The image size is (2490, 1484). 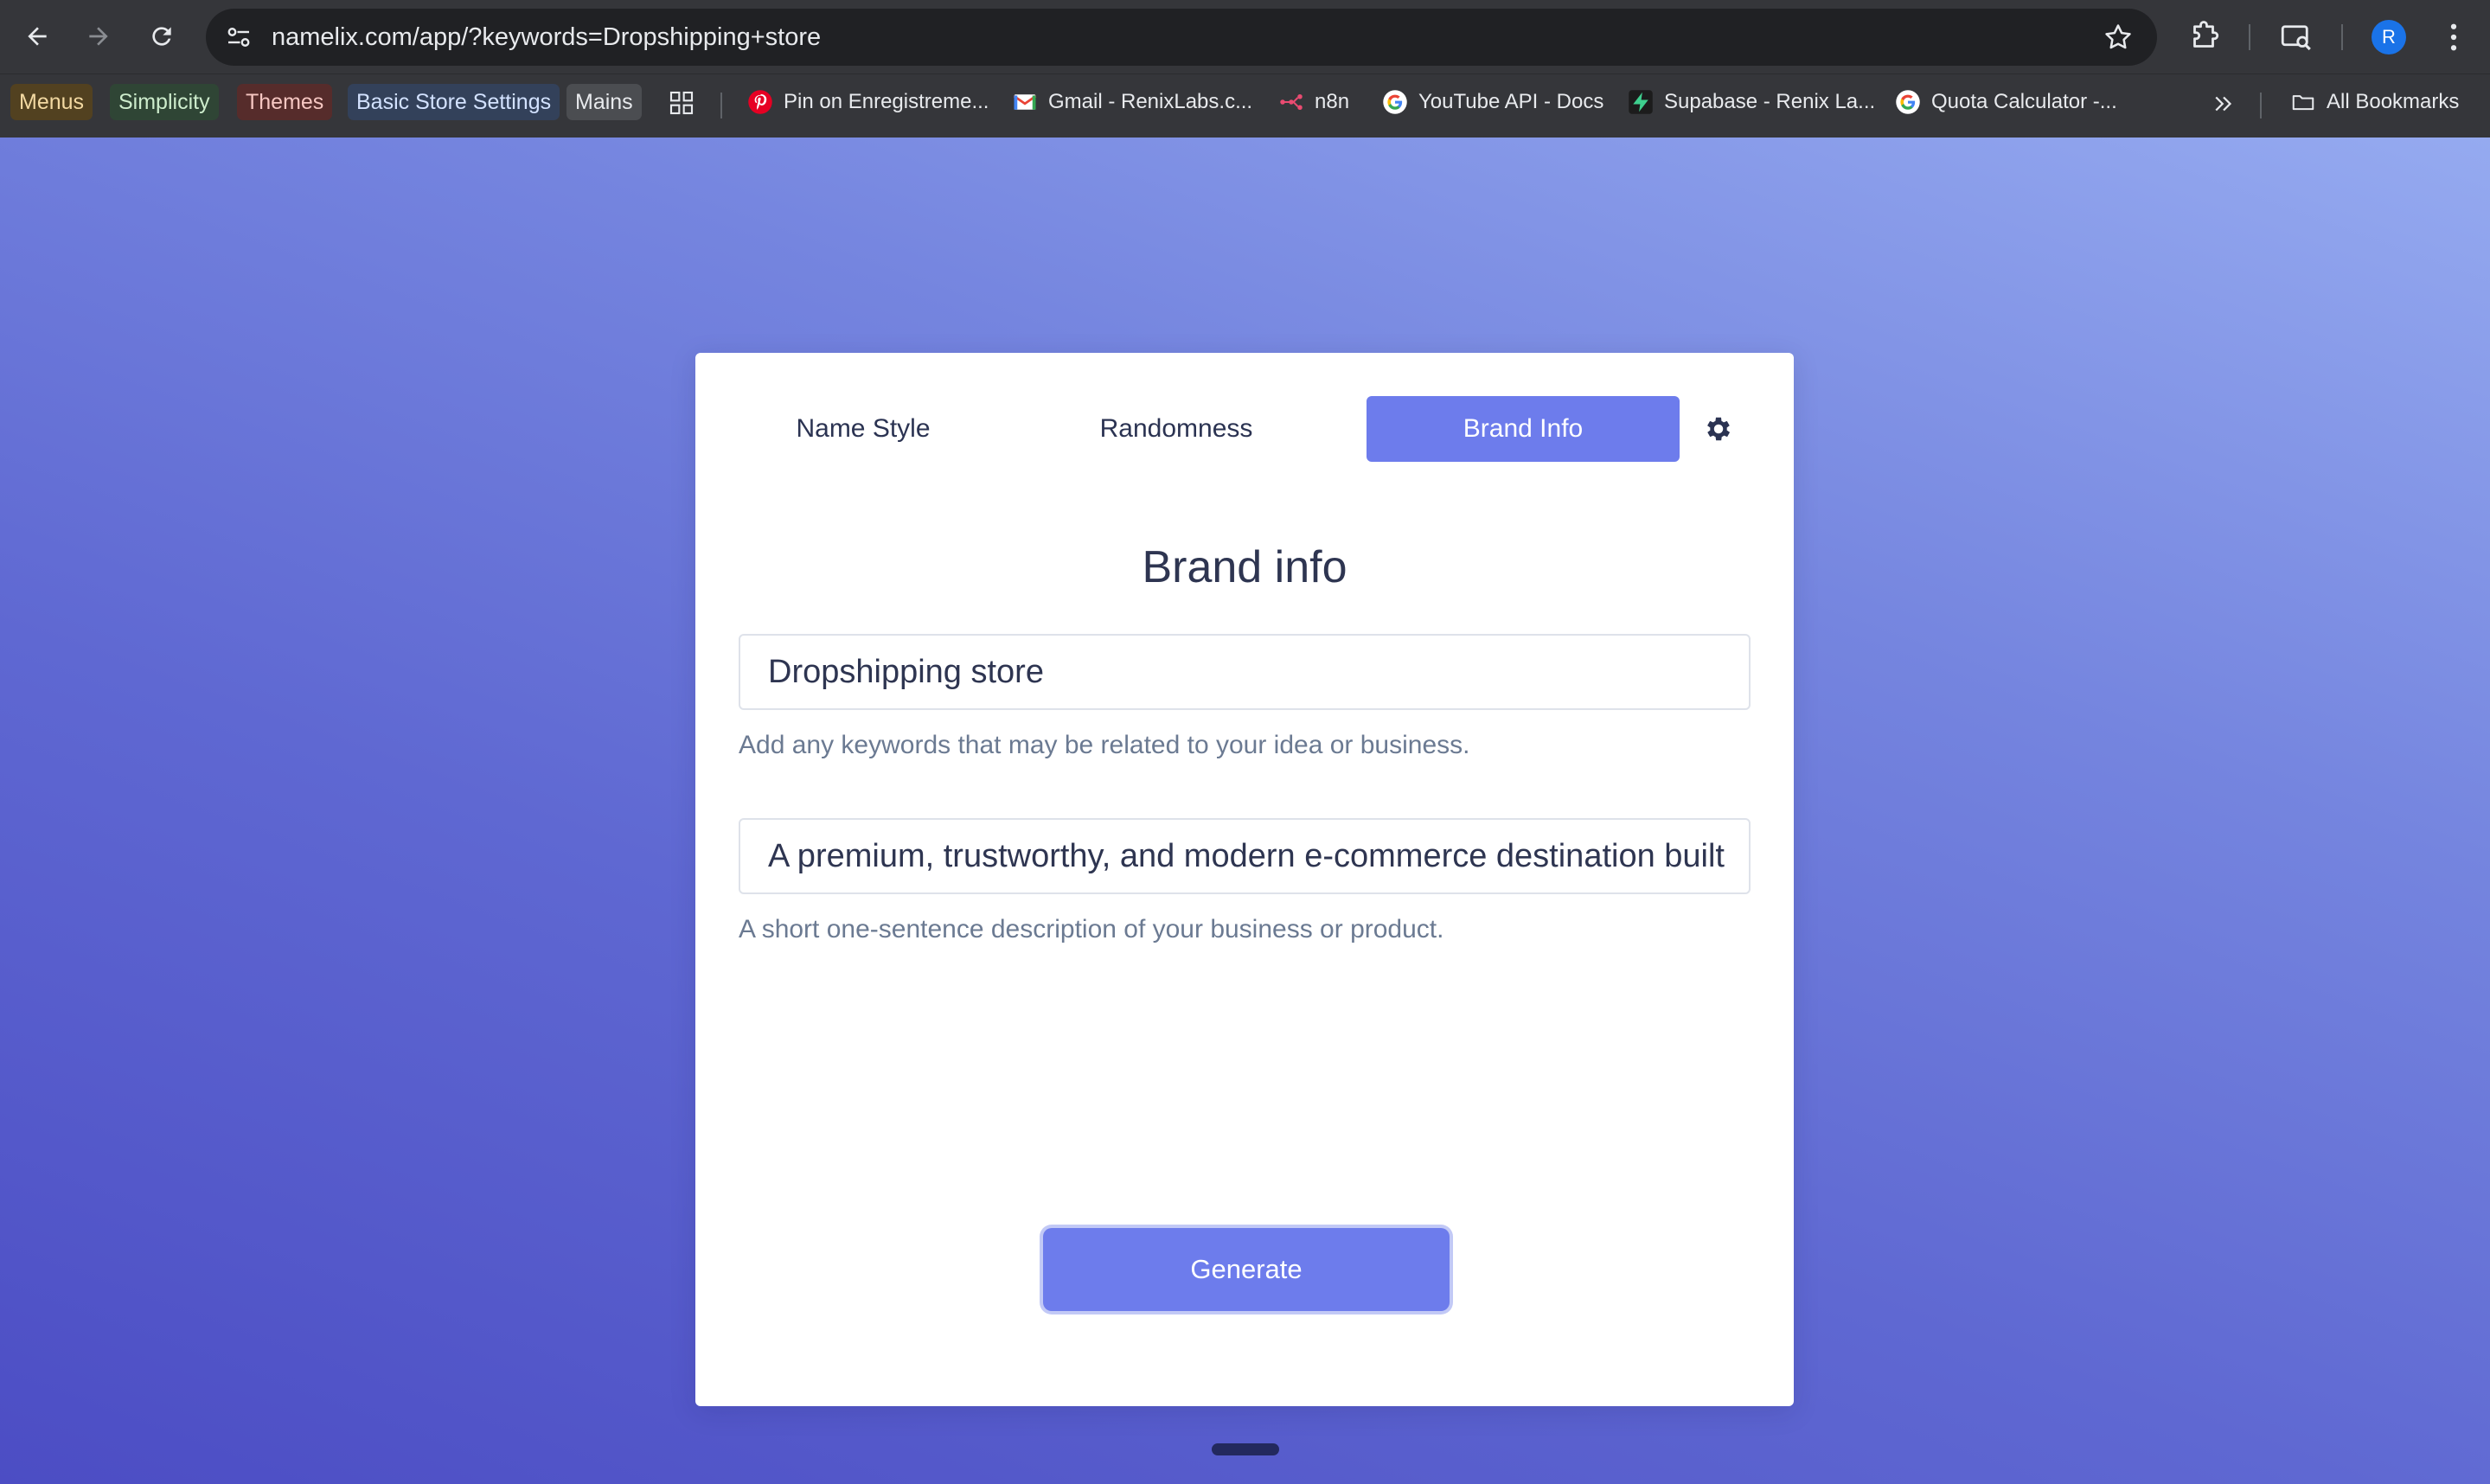 I want to click on bookmark-folder-mains: Mains, so click(x=604, y=102).